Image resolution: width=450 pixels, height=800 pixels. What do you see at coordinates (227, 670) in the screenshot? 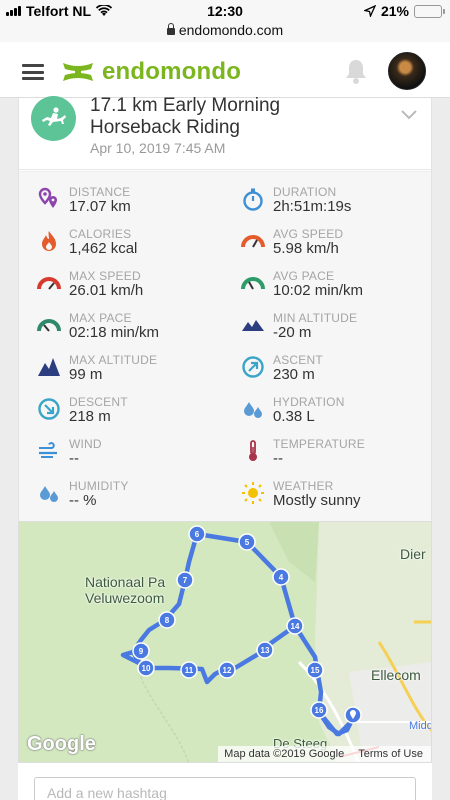
I see `route-marker: 12` at bounding box center [227, 670].